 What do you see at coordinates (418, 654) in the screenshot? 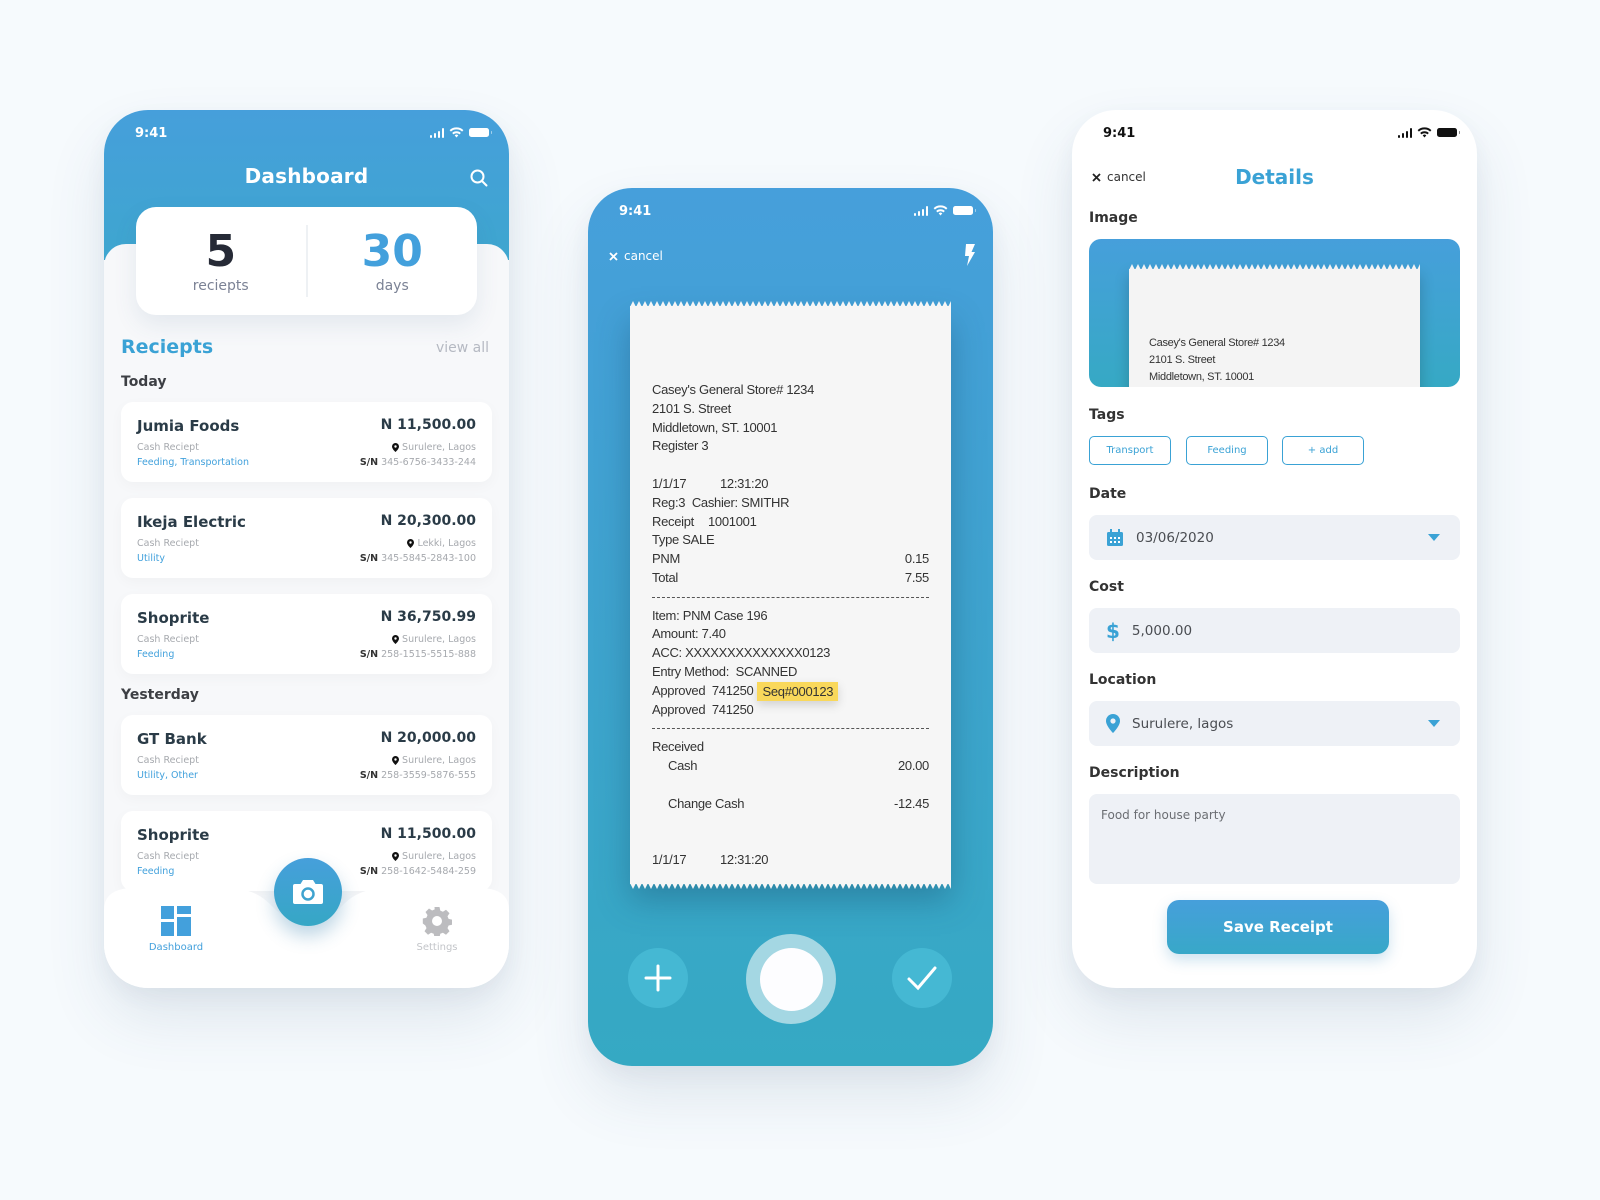
I see `serial-number: S/N 258-1515-5515-888` at bounding box center [418, 654].